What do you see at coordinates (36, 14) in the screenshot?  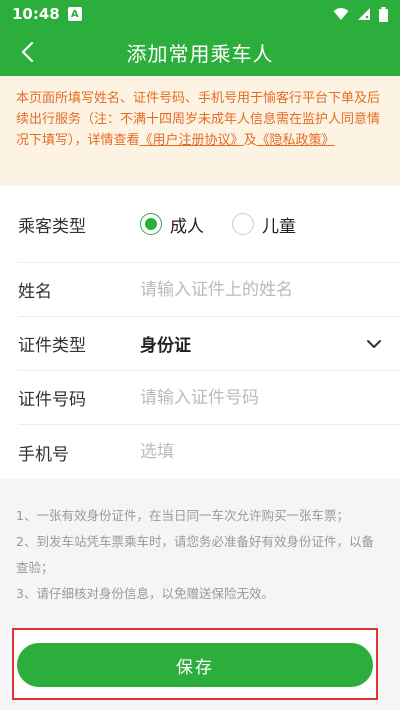 I see `status-time: 10:48` at bounding box center [36, 14].